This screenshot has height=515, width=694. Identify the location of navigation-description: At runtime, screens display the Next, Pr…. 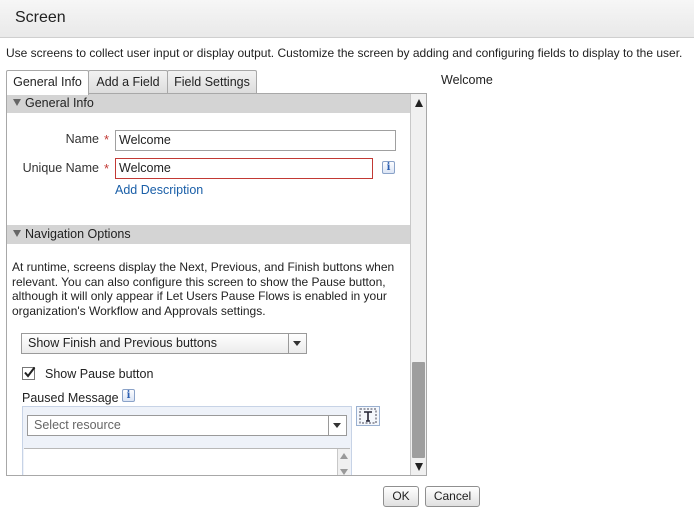
(203, 289).